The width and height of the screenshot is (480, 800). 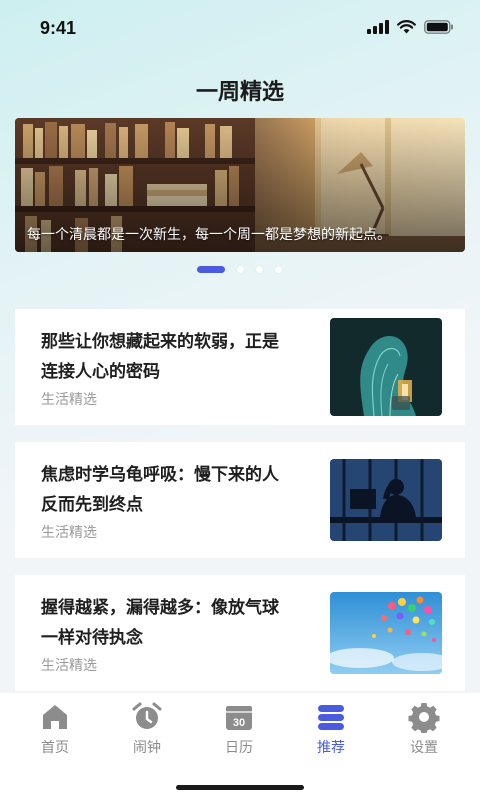 I want to click on article-title: 握得越紧，漏得越多：像放气球一样对待执念, so click(x=160, y=623).